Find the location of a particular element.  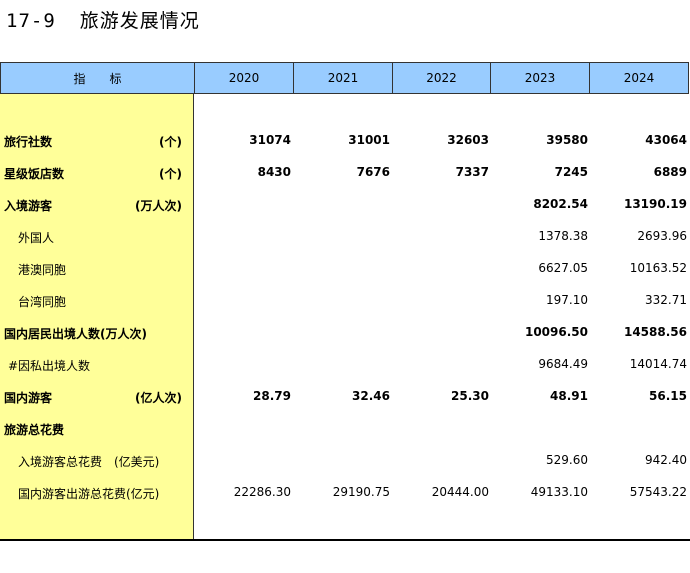

header-year-2024: 2024 is located at coordinates (639, 78).